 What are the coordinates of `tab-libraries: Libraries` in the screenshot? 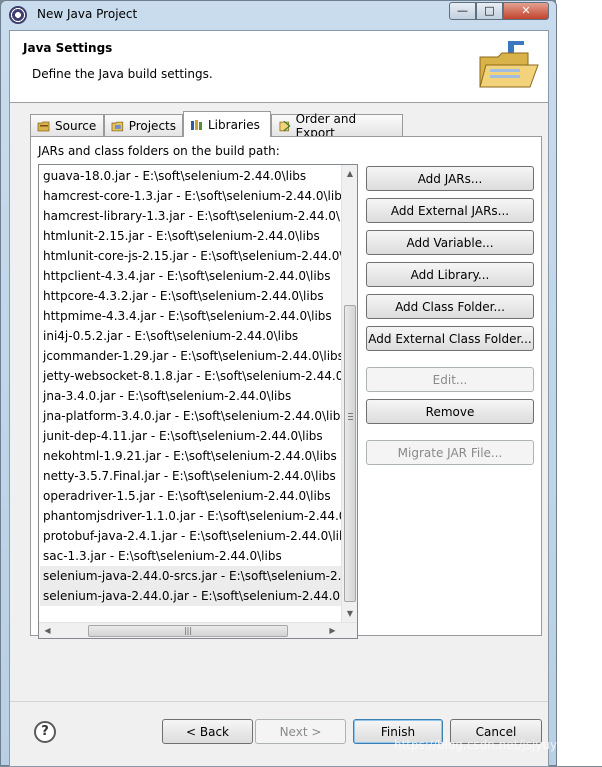 It's located at (227, 124).